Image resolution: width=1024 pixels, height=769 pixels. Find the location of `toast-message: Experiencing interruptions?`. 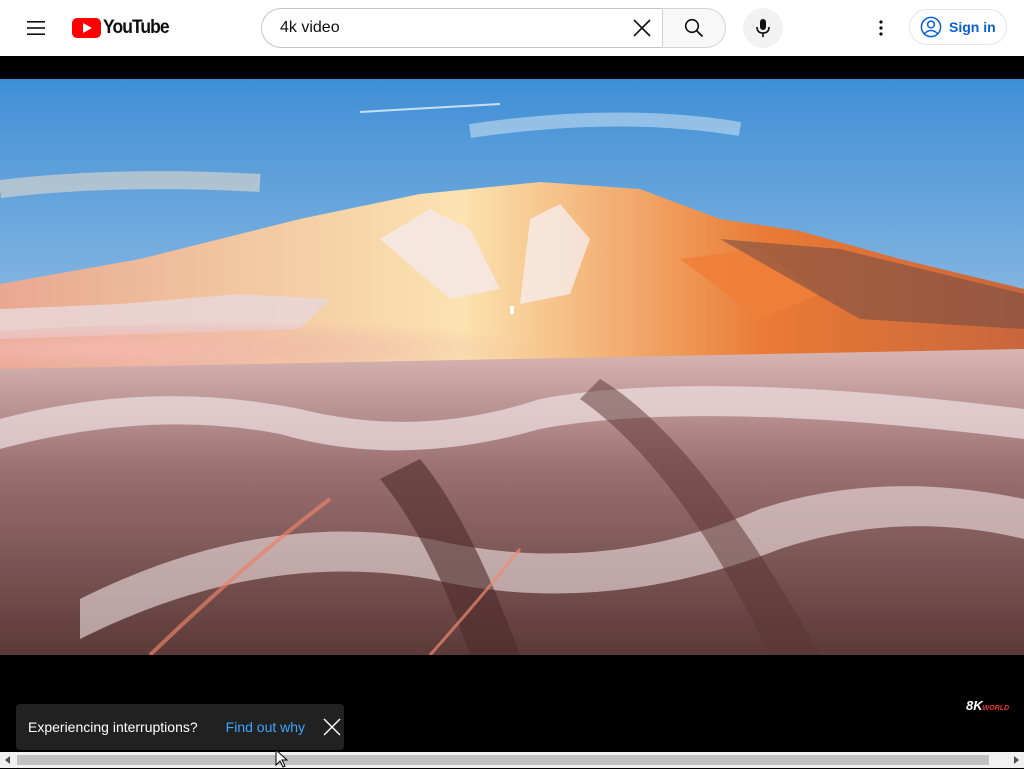

toast-message: Experiencing interruptions? is located at coordinates (113, 727).